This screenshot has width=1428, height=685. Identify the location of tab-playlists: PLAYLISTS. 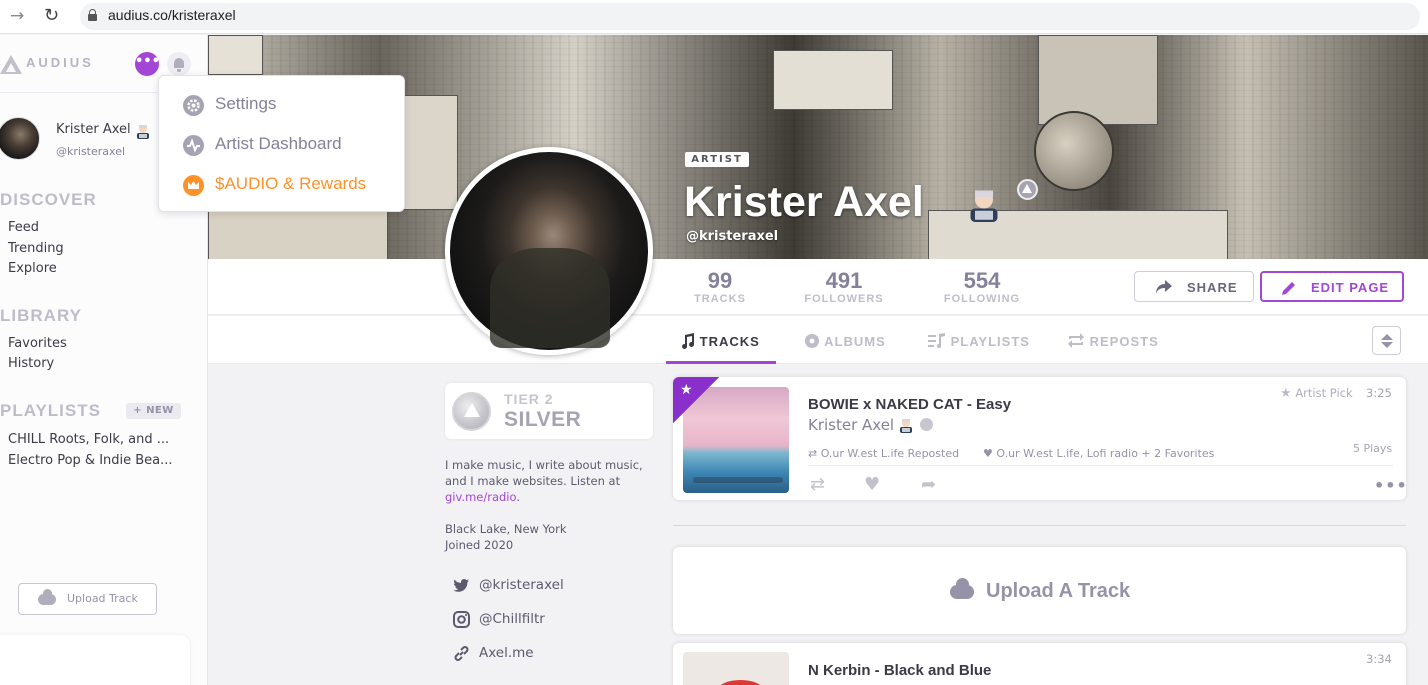
(979, 341).